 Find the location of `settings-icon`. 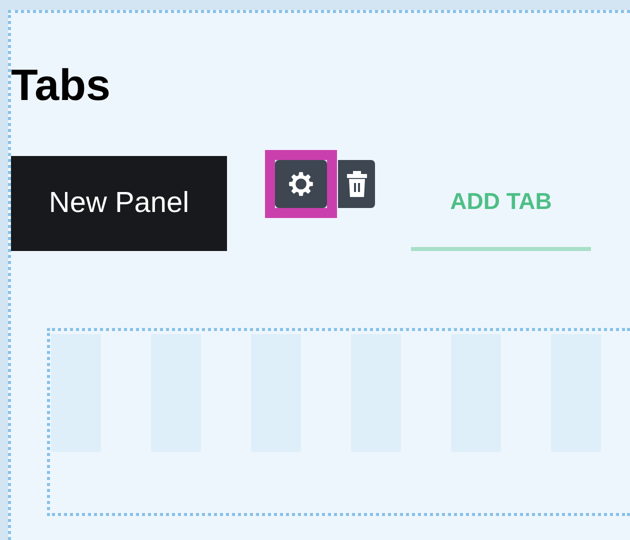

settings-icon is located at coordinates (301, 184).